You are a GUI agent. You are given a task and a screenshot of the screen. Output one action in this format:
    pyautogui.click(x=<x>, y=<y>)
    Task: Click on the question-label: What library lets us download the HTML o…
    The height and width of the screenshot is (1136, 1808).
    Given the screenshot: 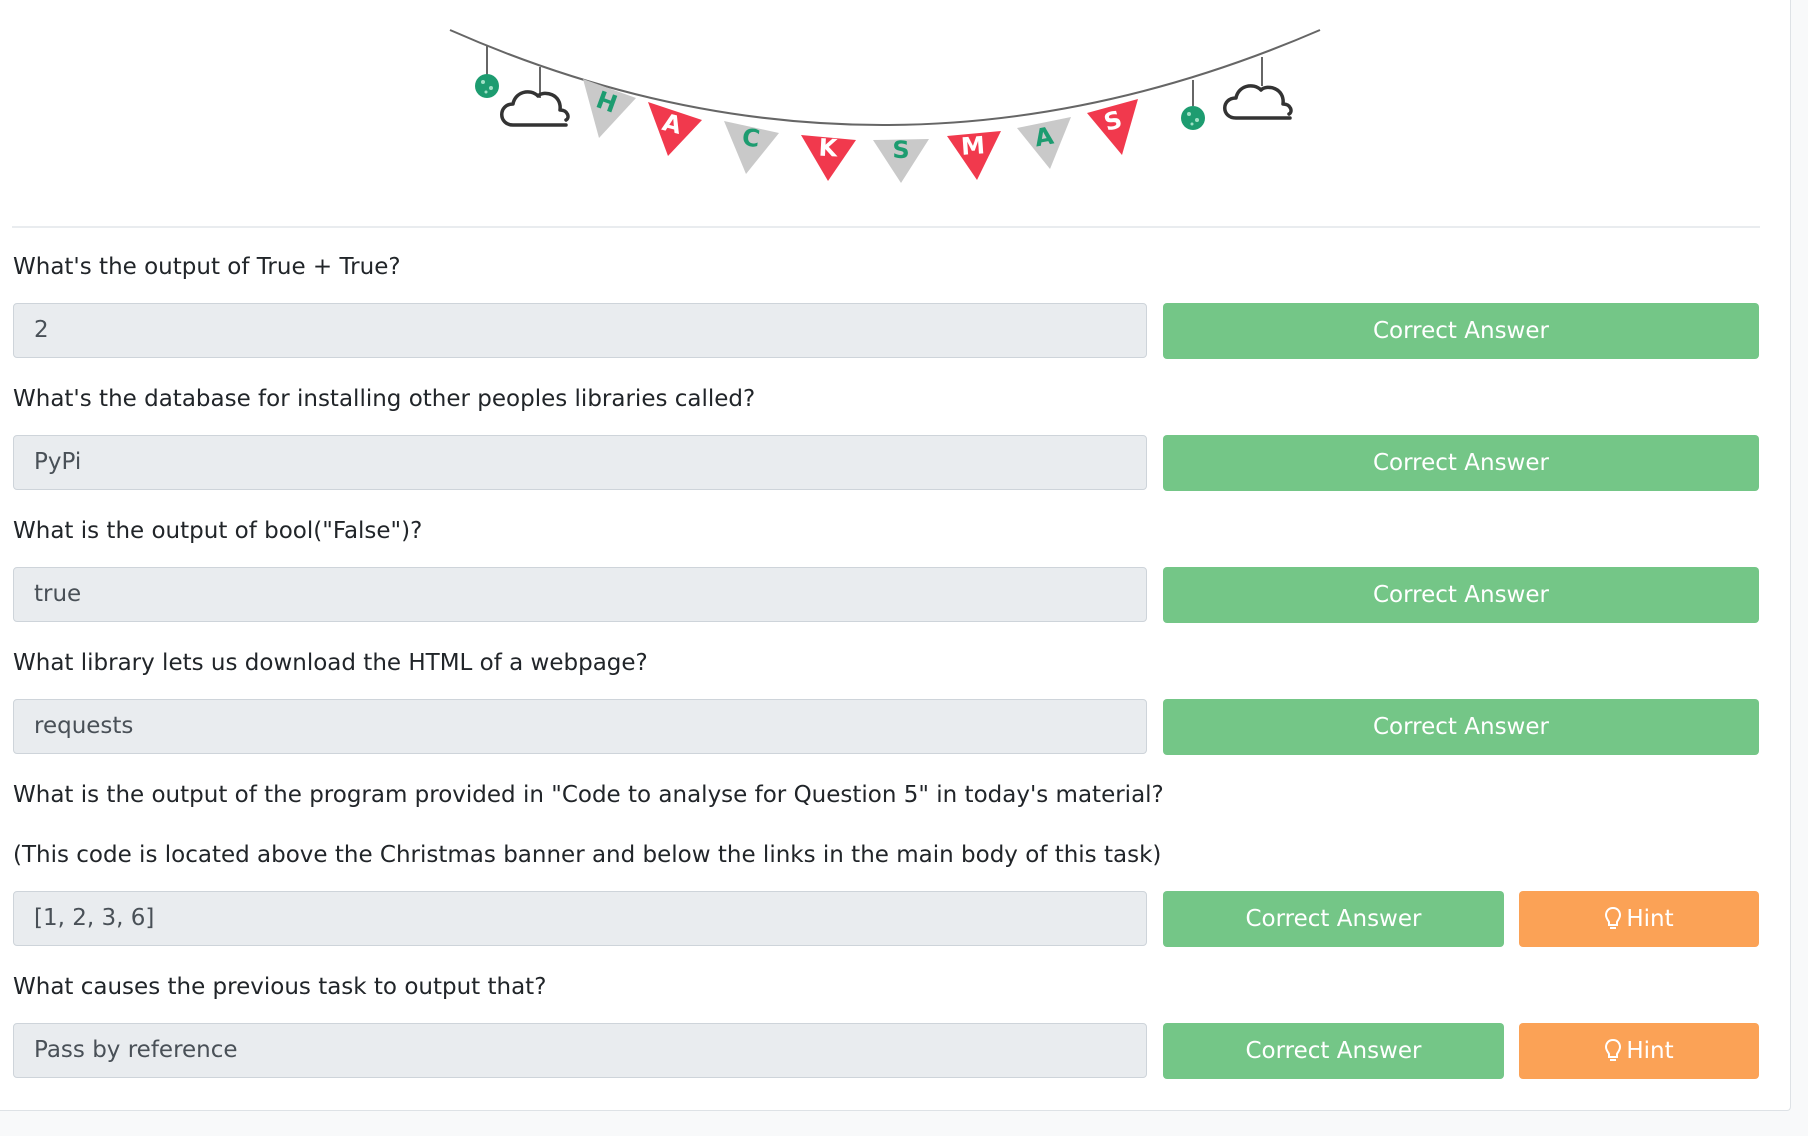 What is the action you would take?
    pyautogui.click(x=330, y=663)
    